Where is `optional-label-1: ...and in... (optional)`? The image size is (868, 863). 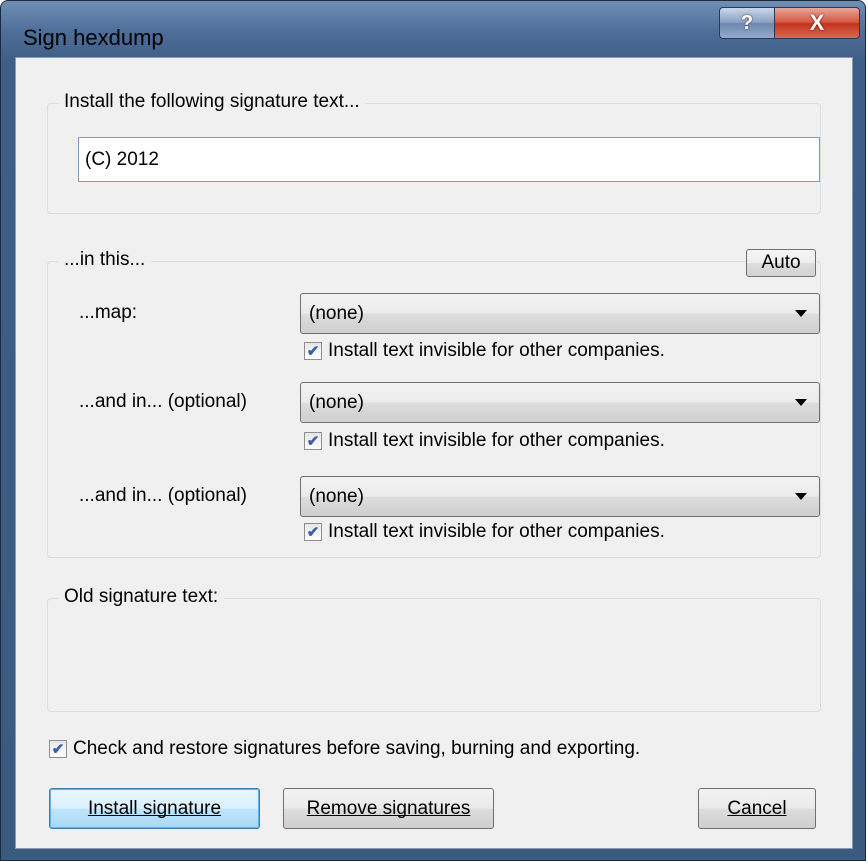
optional-label-1: ...and in... (optional) is located at coordinates (163, 401).